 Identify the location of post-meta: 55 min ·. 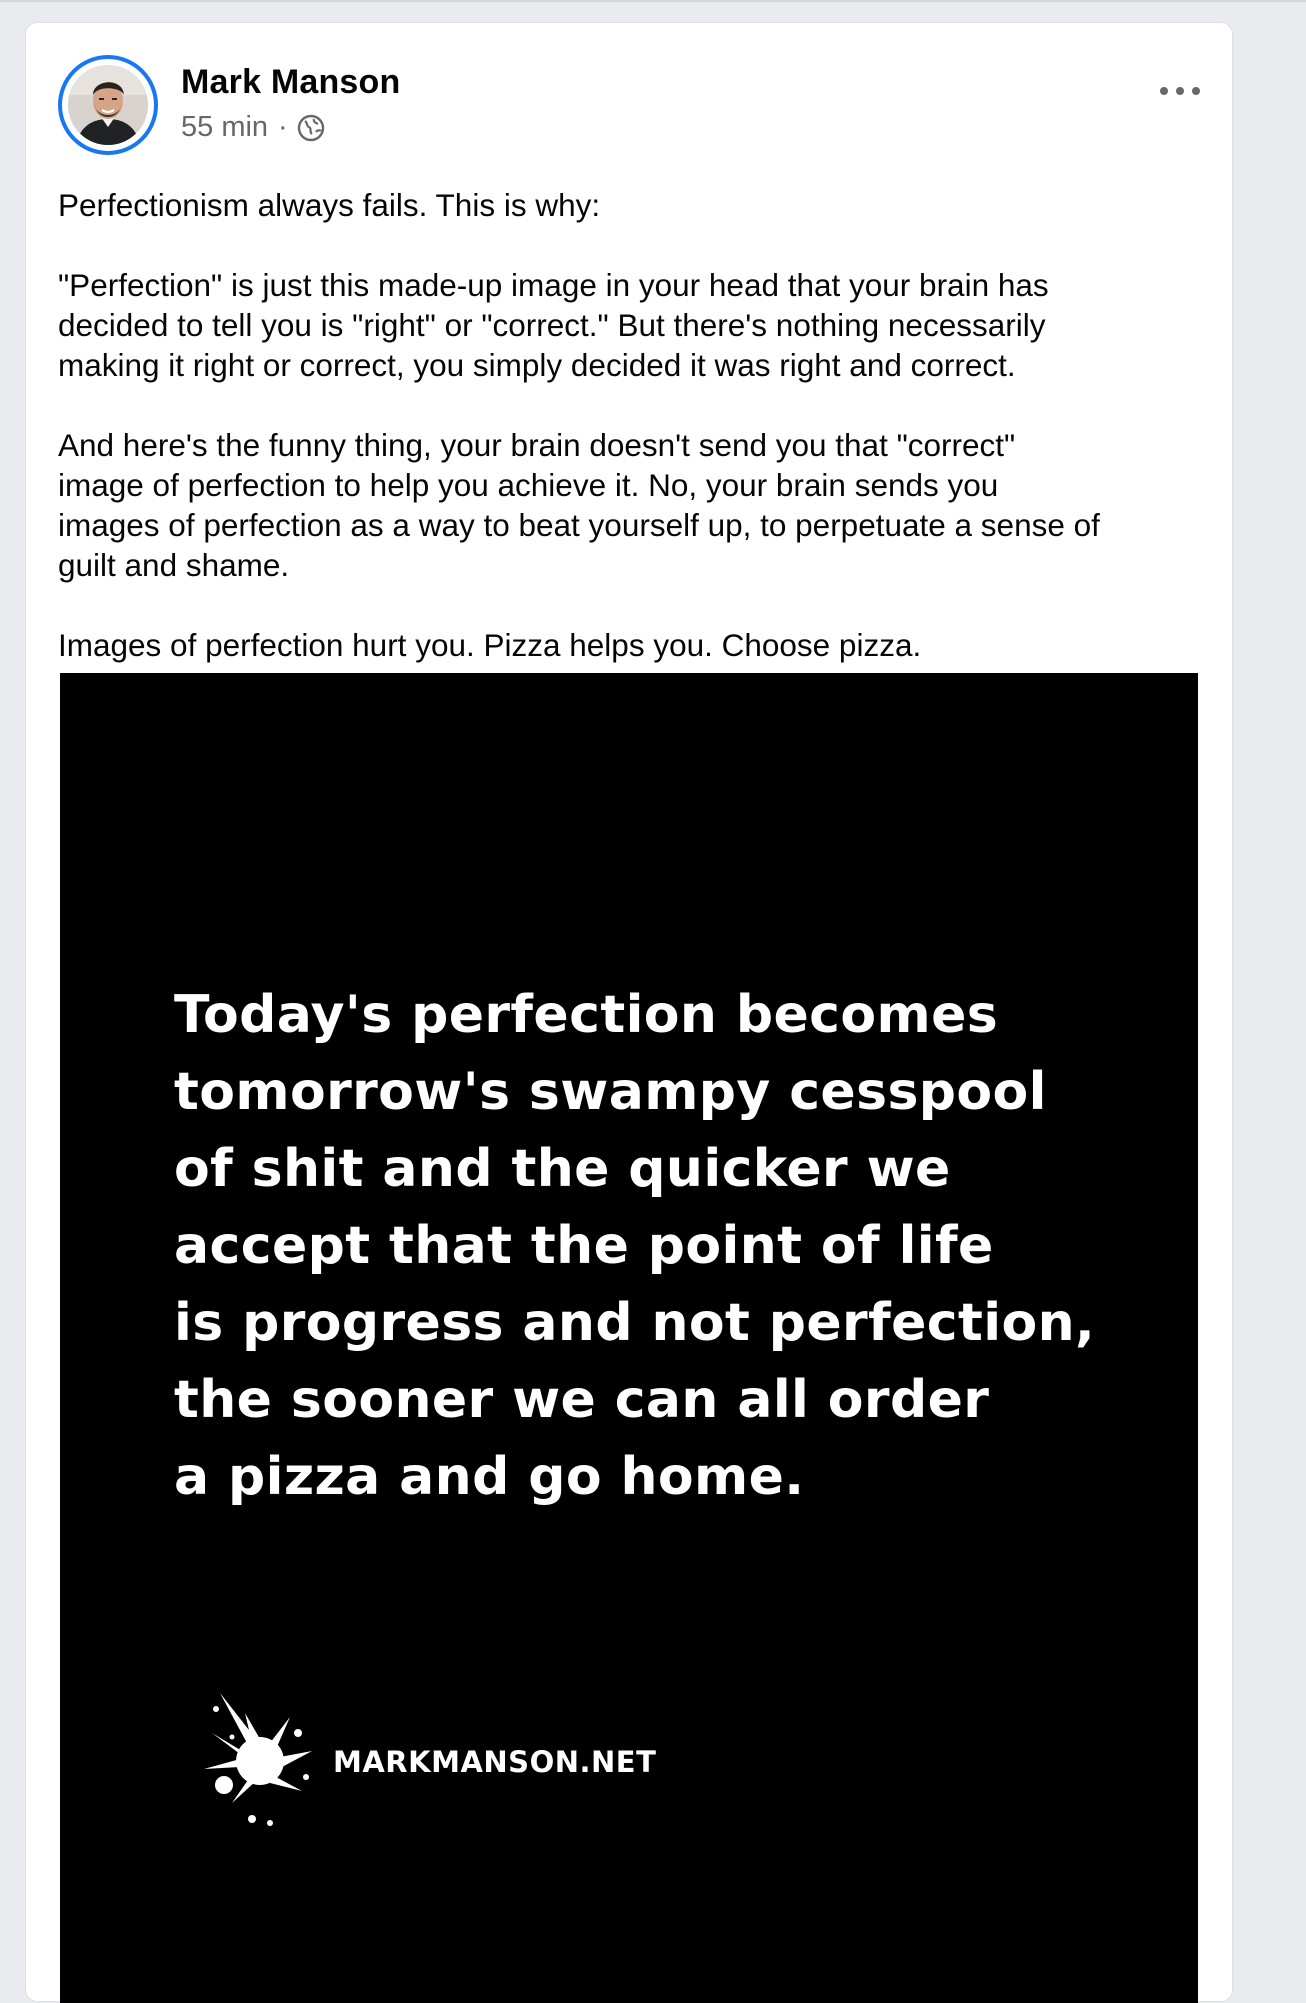
(253, 127).